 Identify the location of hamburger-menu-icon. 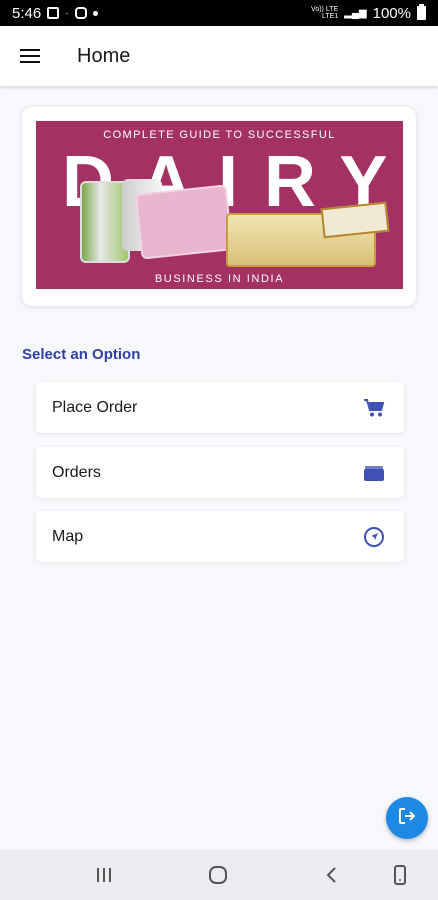
(30, 56).